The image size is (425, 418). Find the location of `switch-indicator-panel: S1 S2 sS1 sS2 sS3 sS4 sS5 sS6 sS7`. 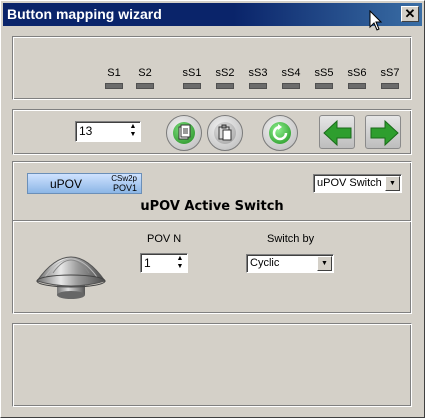

switch-indicator-panel: S1 S2 sS1 sS2 sS3 sS4 sS5 sS6 sS7 is located at coordinates (212, 68).